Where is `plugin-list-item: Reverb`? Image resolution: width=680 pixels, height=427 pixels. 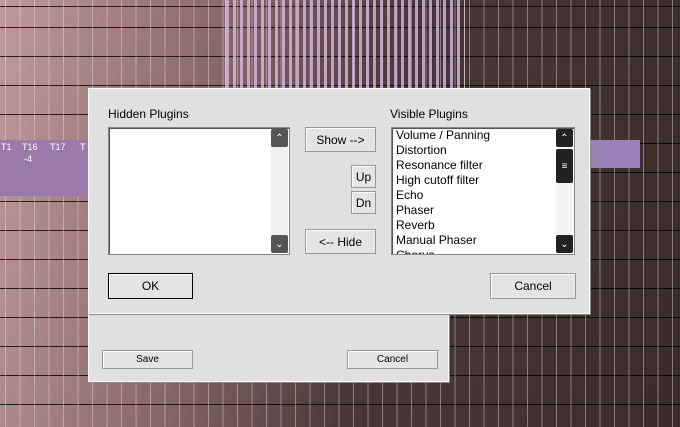 plugin-list-item: Reverb is located at coordinates (483, 225).